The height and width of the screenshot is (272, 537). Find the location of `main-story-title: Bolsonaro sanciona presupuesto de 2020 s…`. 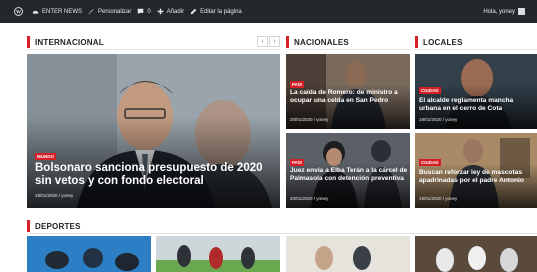

main-story-title: Bolsonaro sanciona presupuesto de 2020 s… is located at coordinates (152, 175).